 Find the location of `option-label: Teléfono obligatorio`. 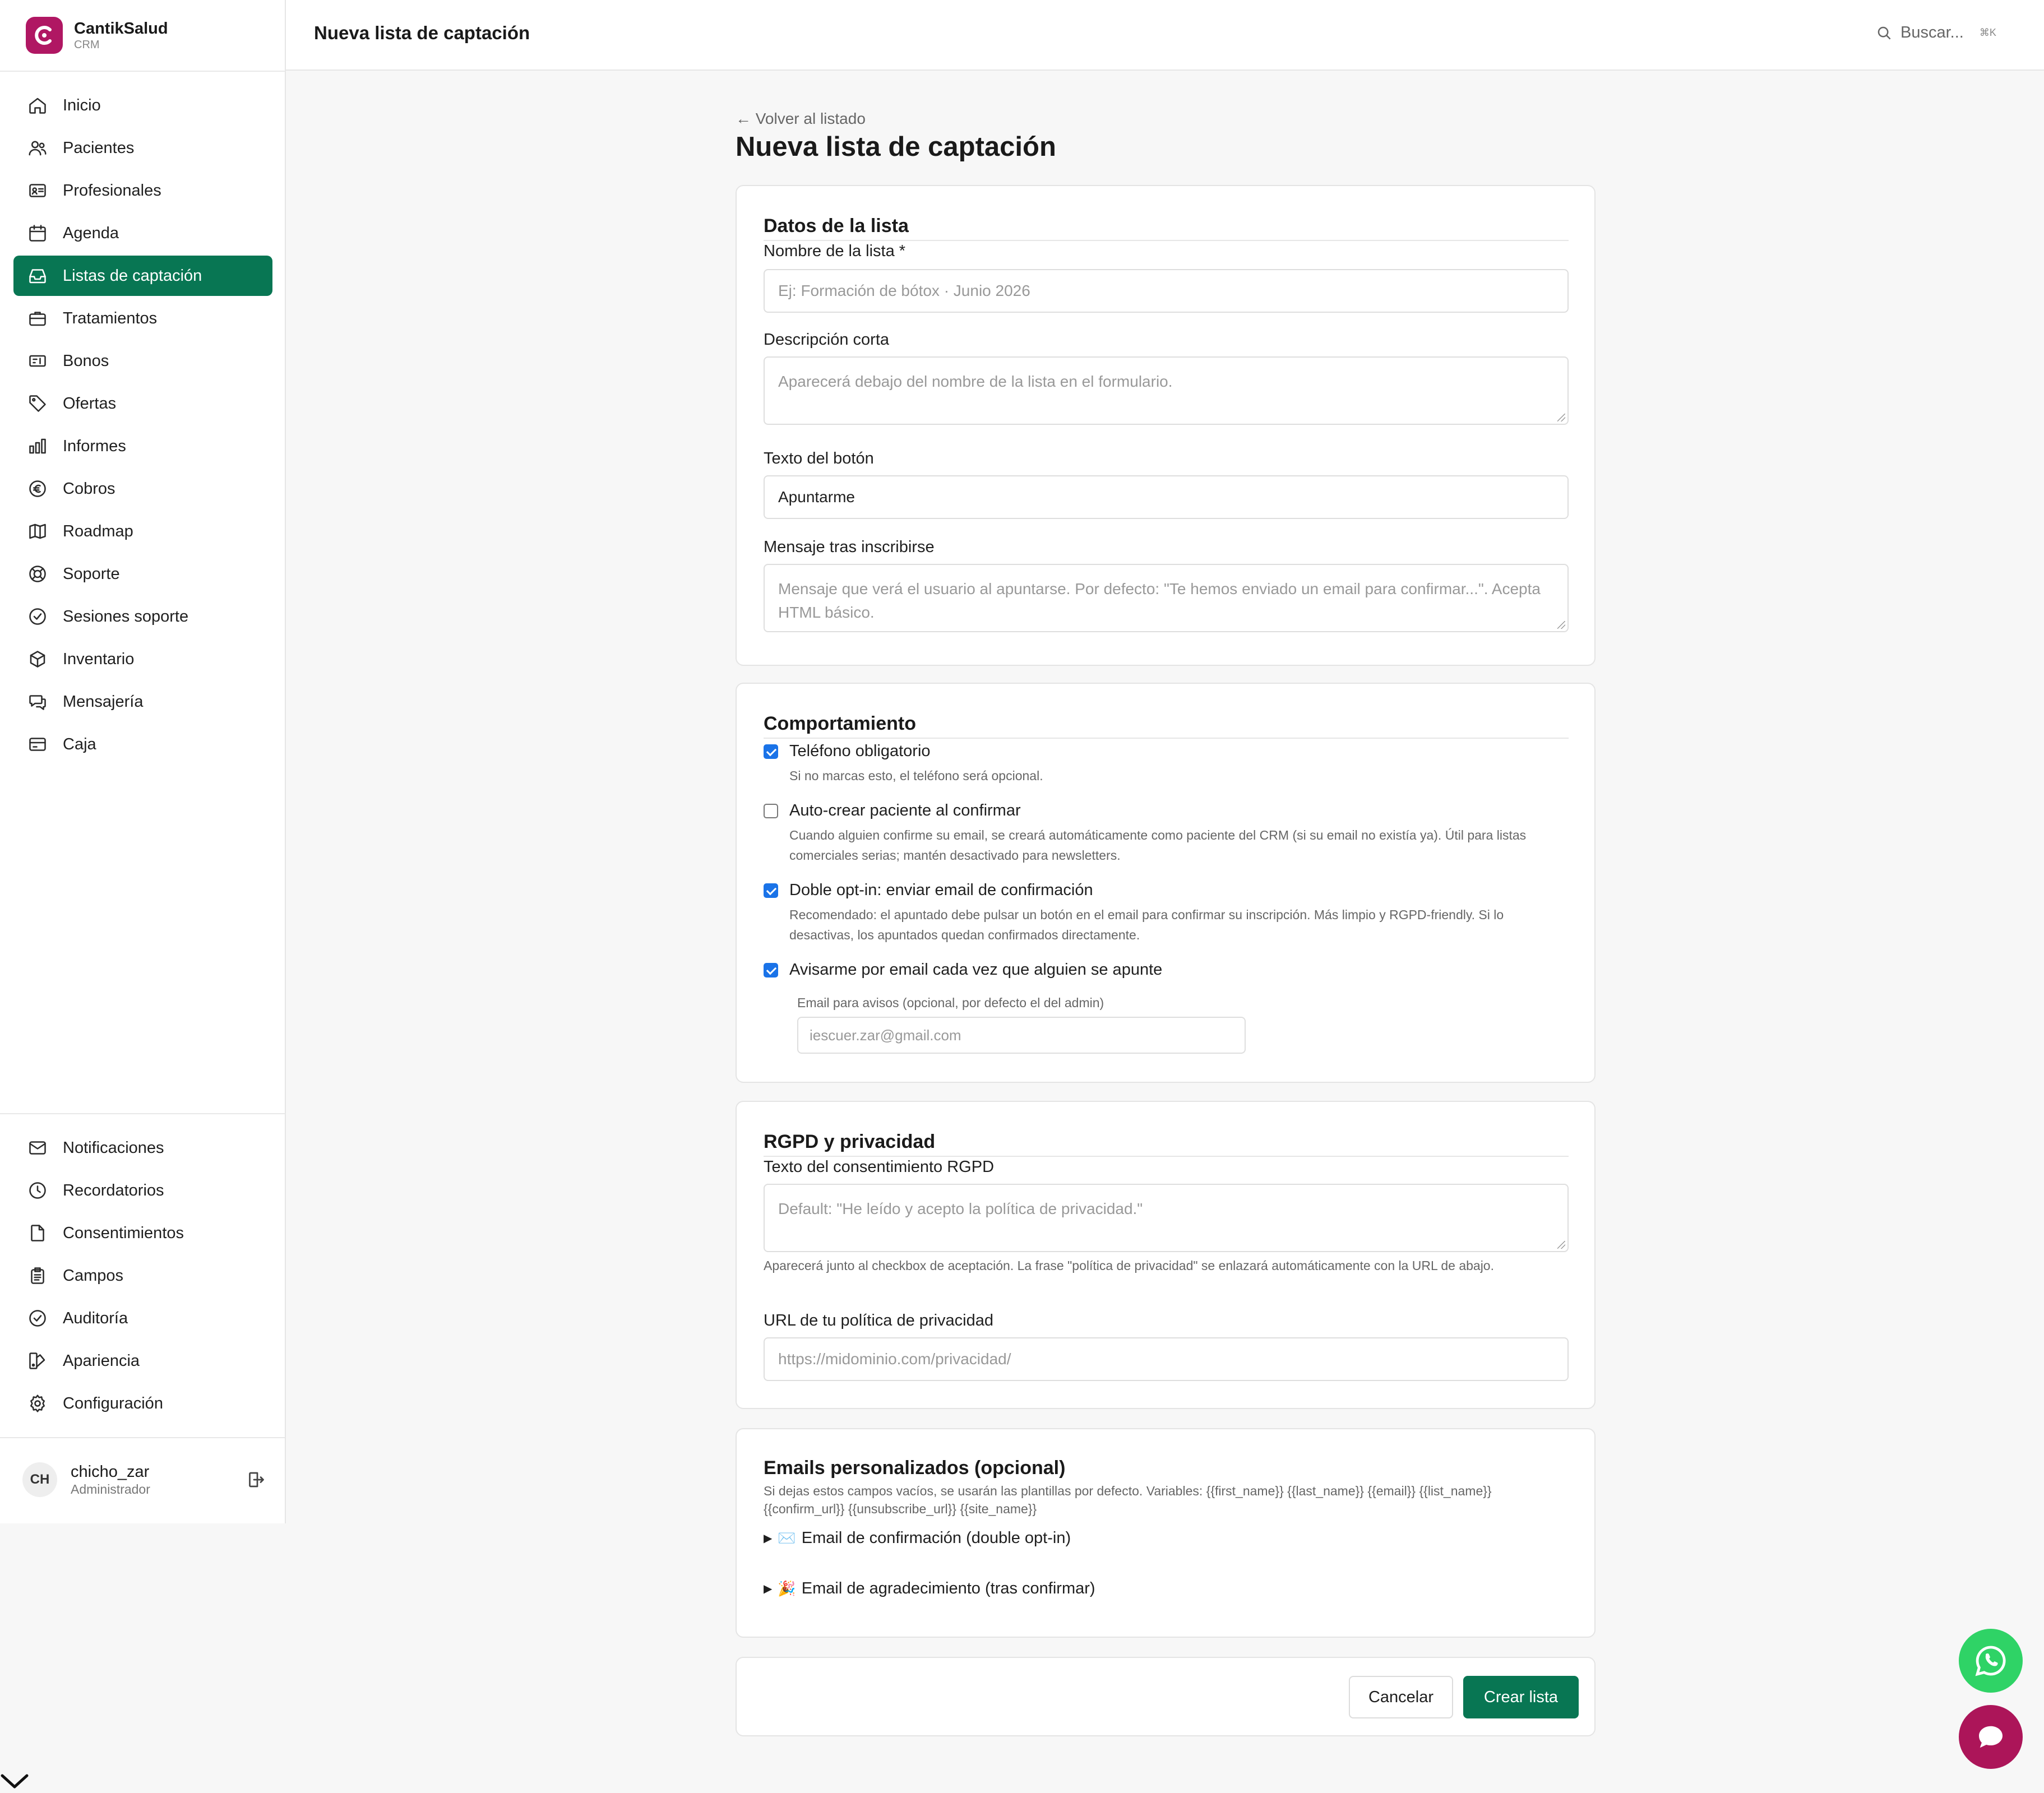

option-label: Teléfono obligatorio is located at coordinates (860, 751).